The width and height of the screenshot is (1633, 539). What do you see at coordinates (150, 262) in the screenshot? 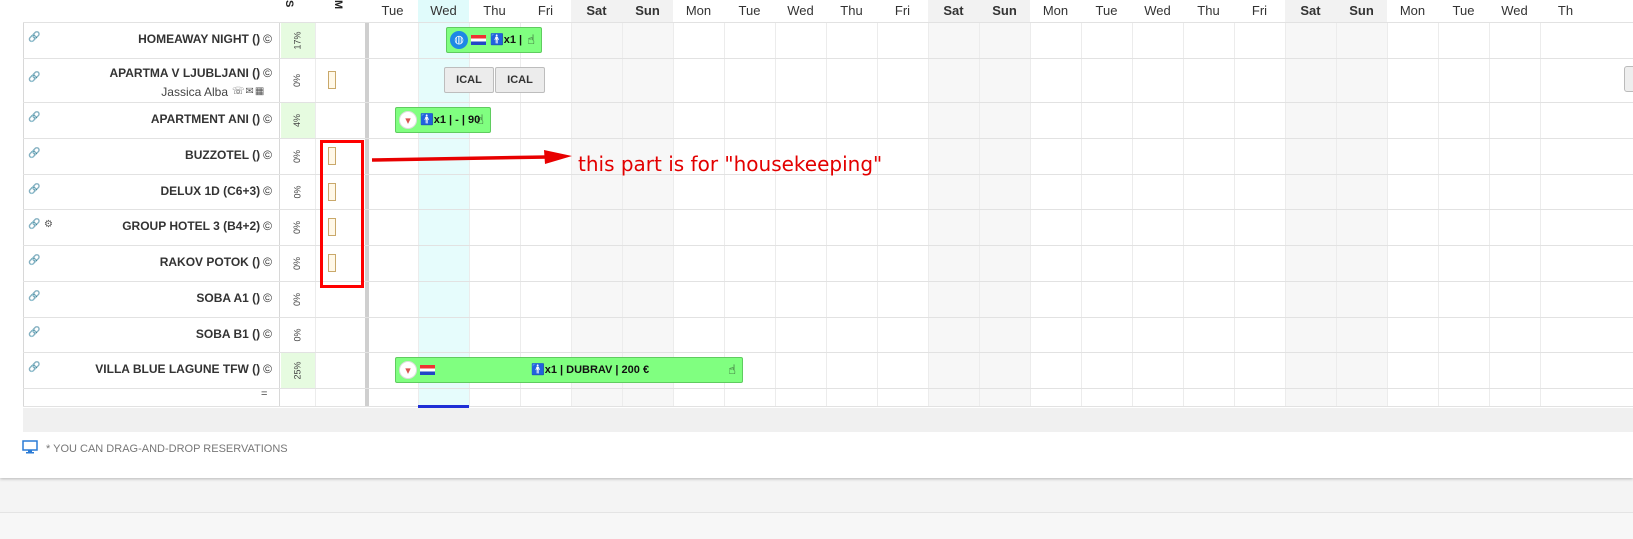
I see `room-name: RAKOV POTOK () ©` at bounding box center [150, 262].